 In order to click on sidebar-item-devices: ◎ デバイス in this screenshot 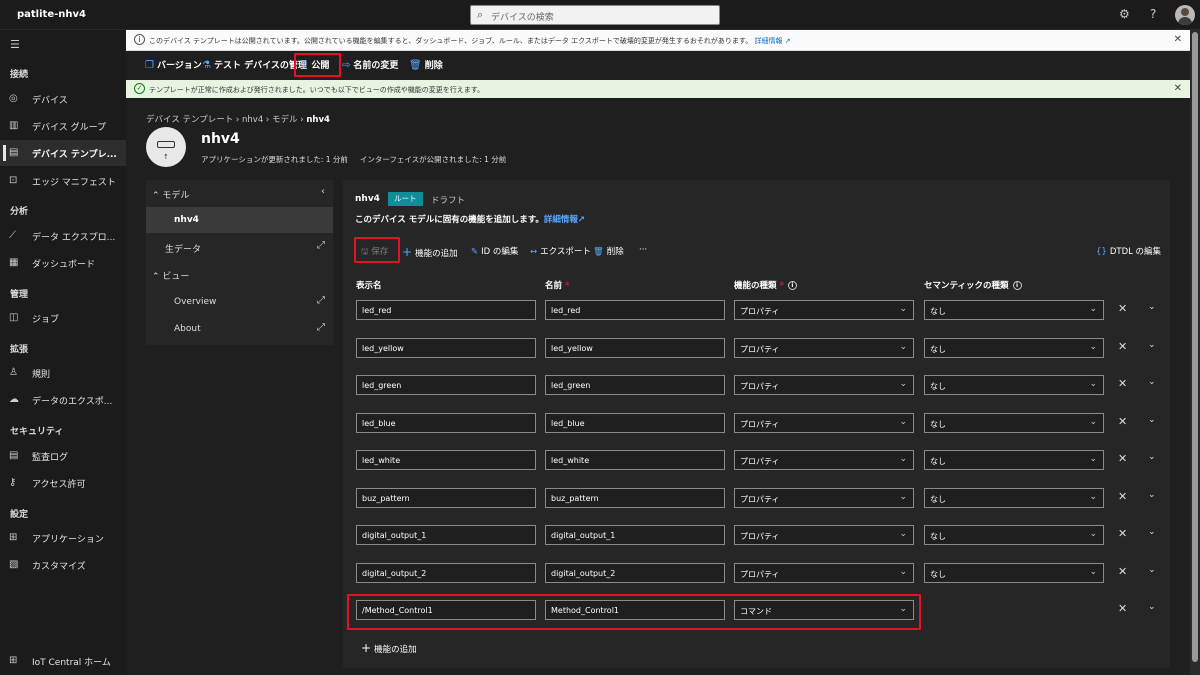, I will do `click(63, 99)`.